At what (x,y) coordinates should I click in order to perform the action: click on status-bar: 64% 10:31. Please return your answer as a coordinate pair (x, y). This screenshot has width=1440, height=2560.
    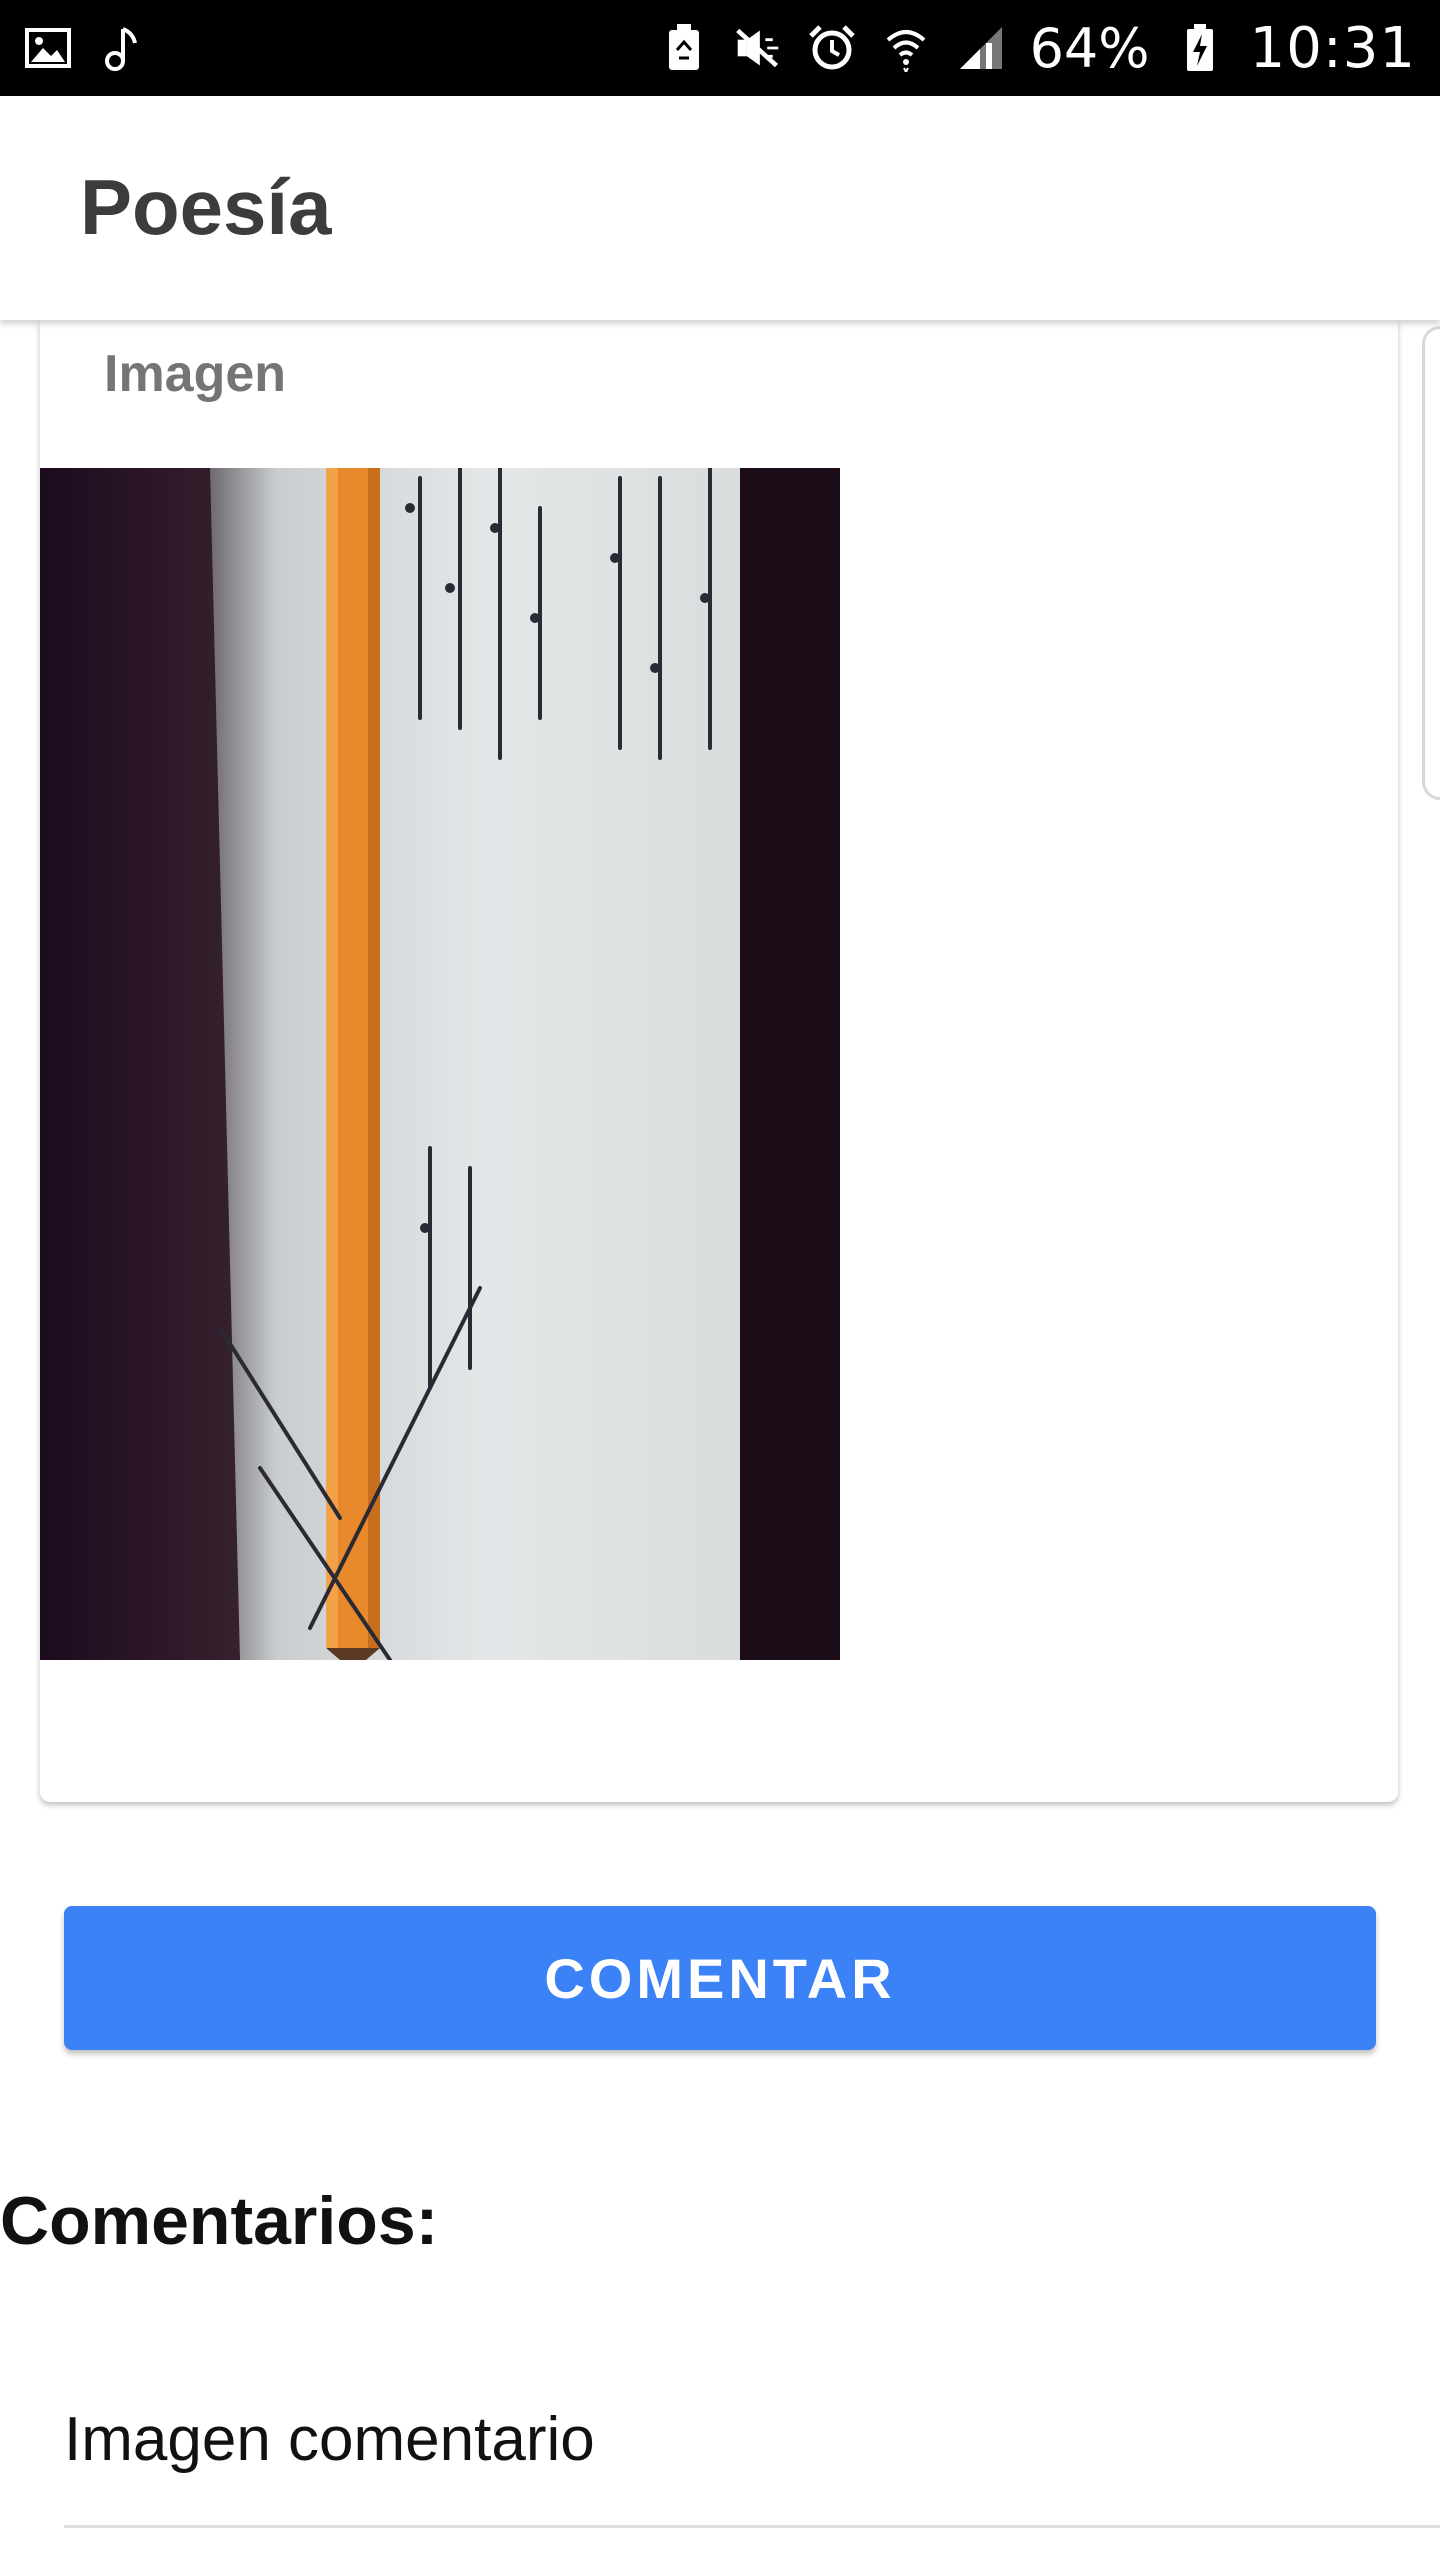
    Looking at the image, I should click on (720, 48).